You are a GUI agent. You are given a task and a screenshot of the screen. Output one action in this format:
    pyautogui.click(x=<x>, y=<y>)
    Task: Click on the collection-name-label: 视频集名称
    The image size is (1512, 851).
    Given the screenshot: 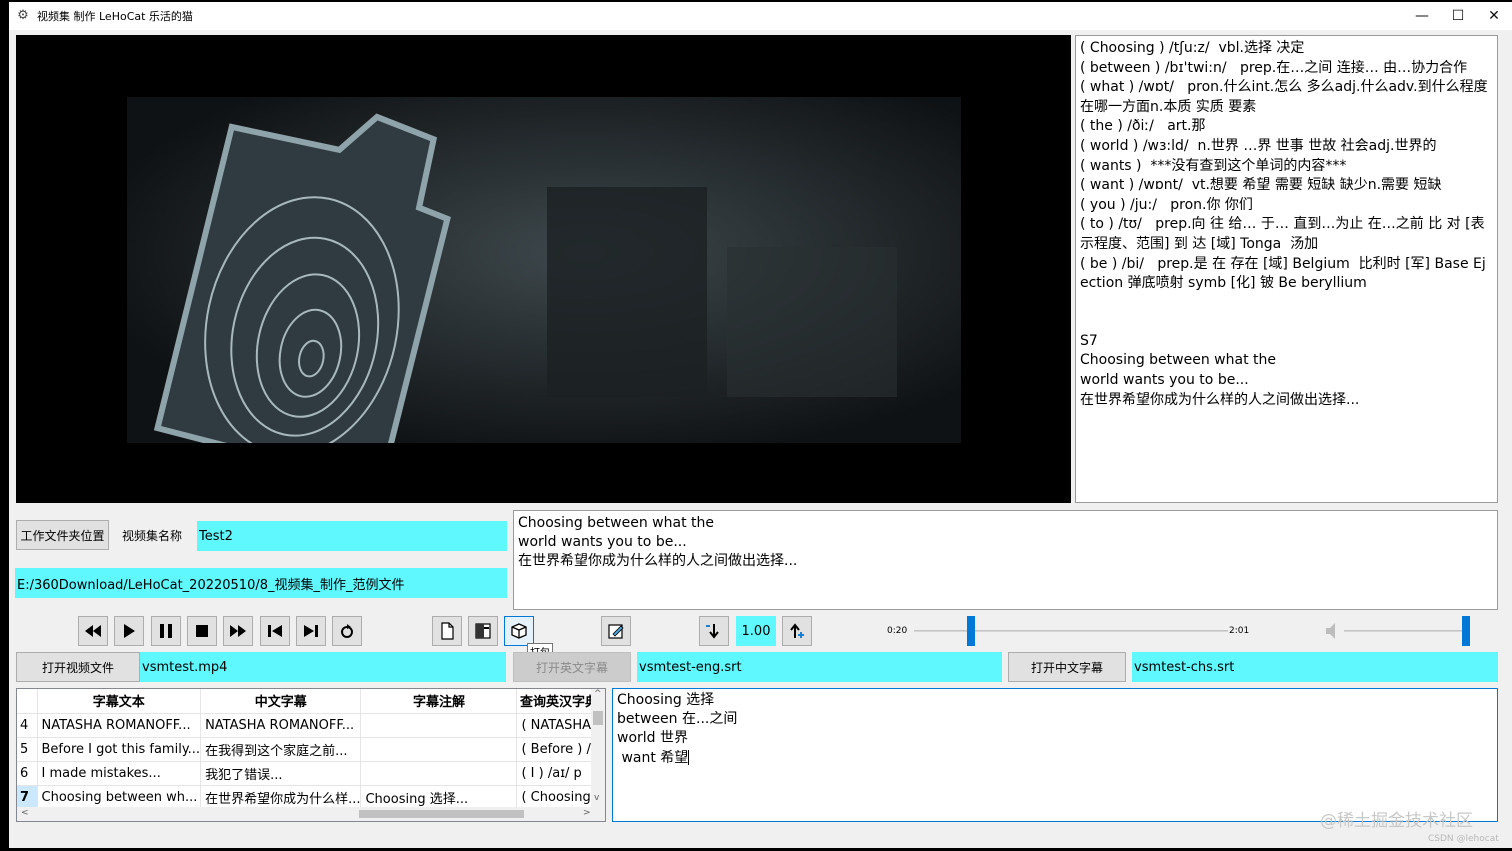 What is the action you would take?
    pyautogui.click(x=152, y=535)
    